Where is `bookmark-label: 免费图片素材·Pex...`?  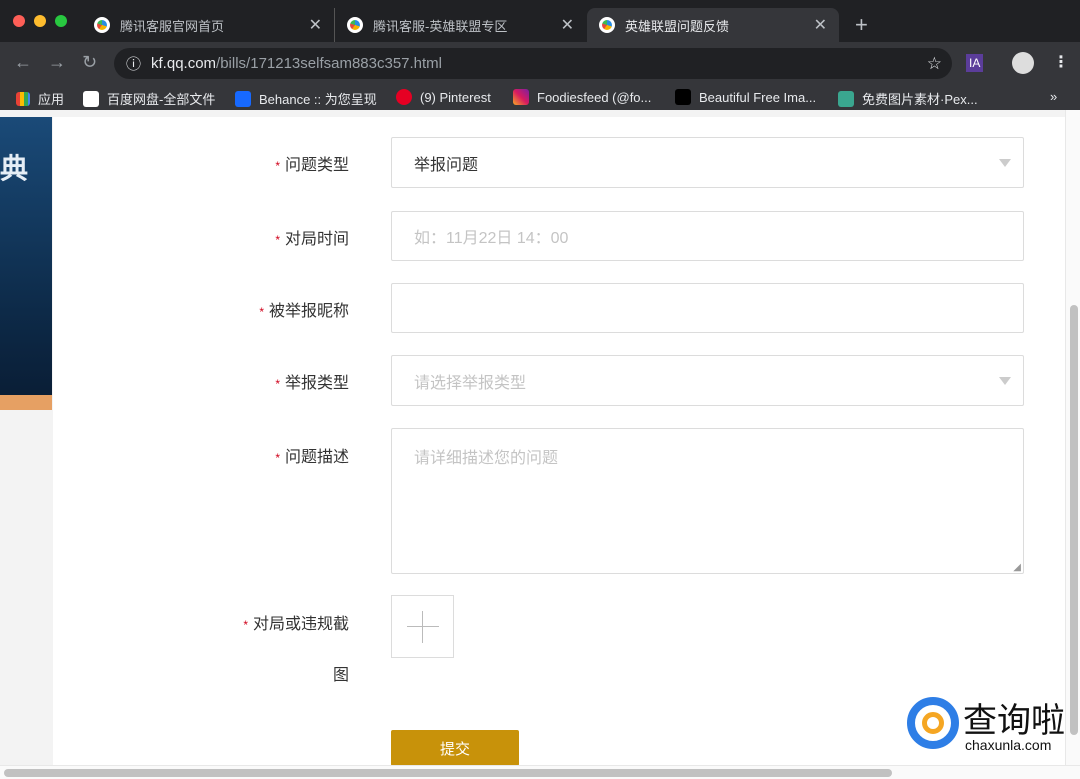
bookmark-label: 免费图片素材·Pex... is located at coordinates (920, 99).